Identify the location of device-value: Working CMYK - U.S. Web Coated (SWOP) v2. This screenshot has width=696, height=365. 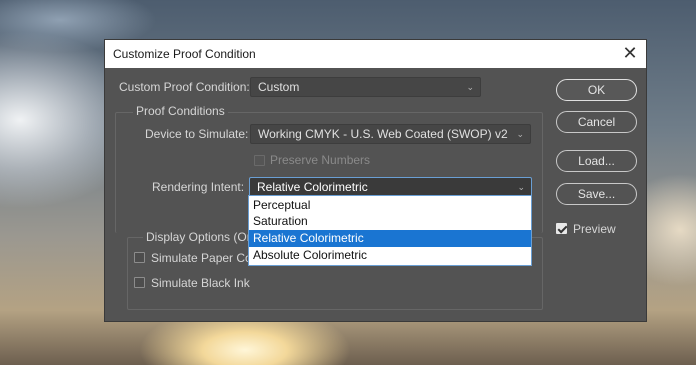
(383, 134).